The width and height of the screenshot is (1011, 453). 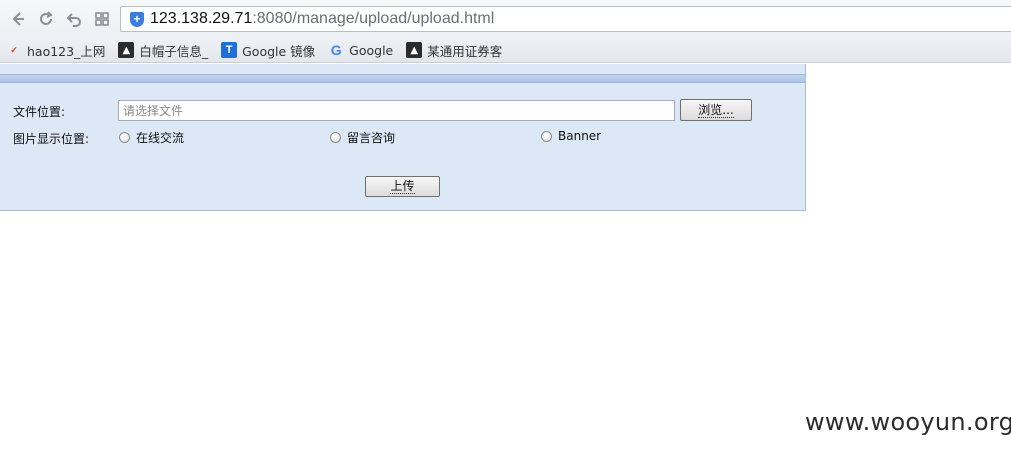 What do you see at coordinates (14, 49) in the screenshot?
I see `hao123-icon: ✓` at bounding box center [14, 49].